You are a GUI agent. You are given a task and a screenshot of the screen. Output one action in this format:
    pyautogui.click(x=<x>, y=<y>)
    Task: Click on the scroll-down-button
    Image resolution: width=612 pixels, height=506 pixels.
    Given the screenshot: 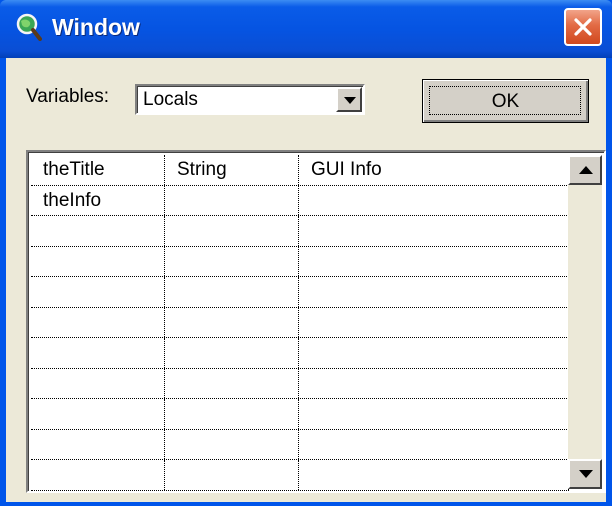 What is the action you would take?
    pyautogui.click(x=585, y=474)
    